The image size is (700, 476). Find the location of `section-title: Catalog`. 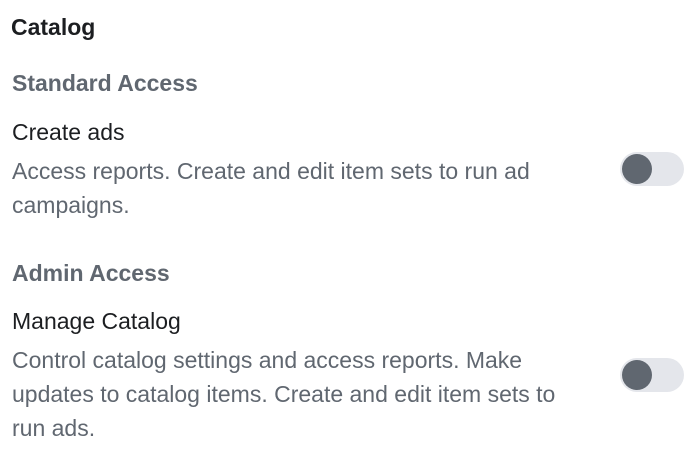

section-title: Catalog is located at coordinates (53, 27).